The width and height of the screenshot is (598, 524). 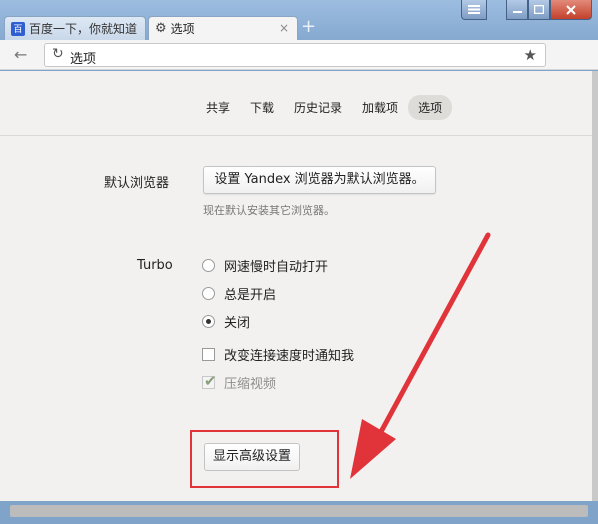 What do you see at coordinates (83, 57) in the screenshot?
I see `url-text: 选项` at bounding box center [83, 57].